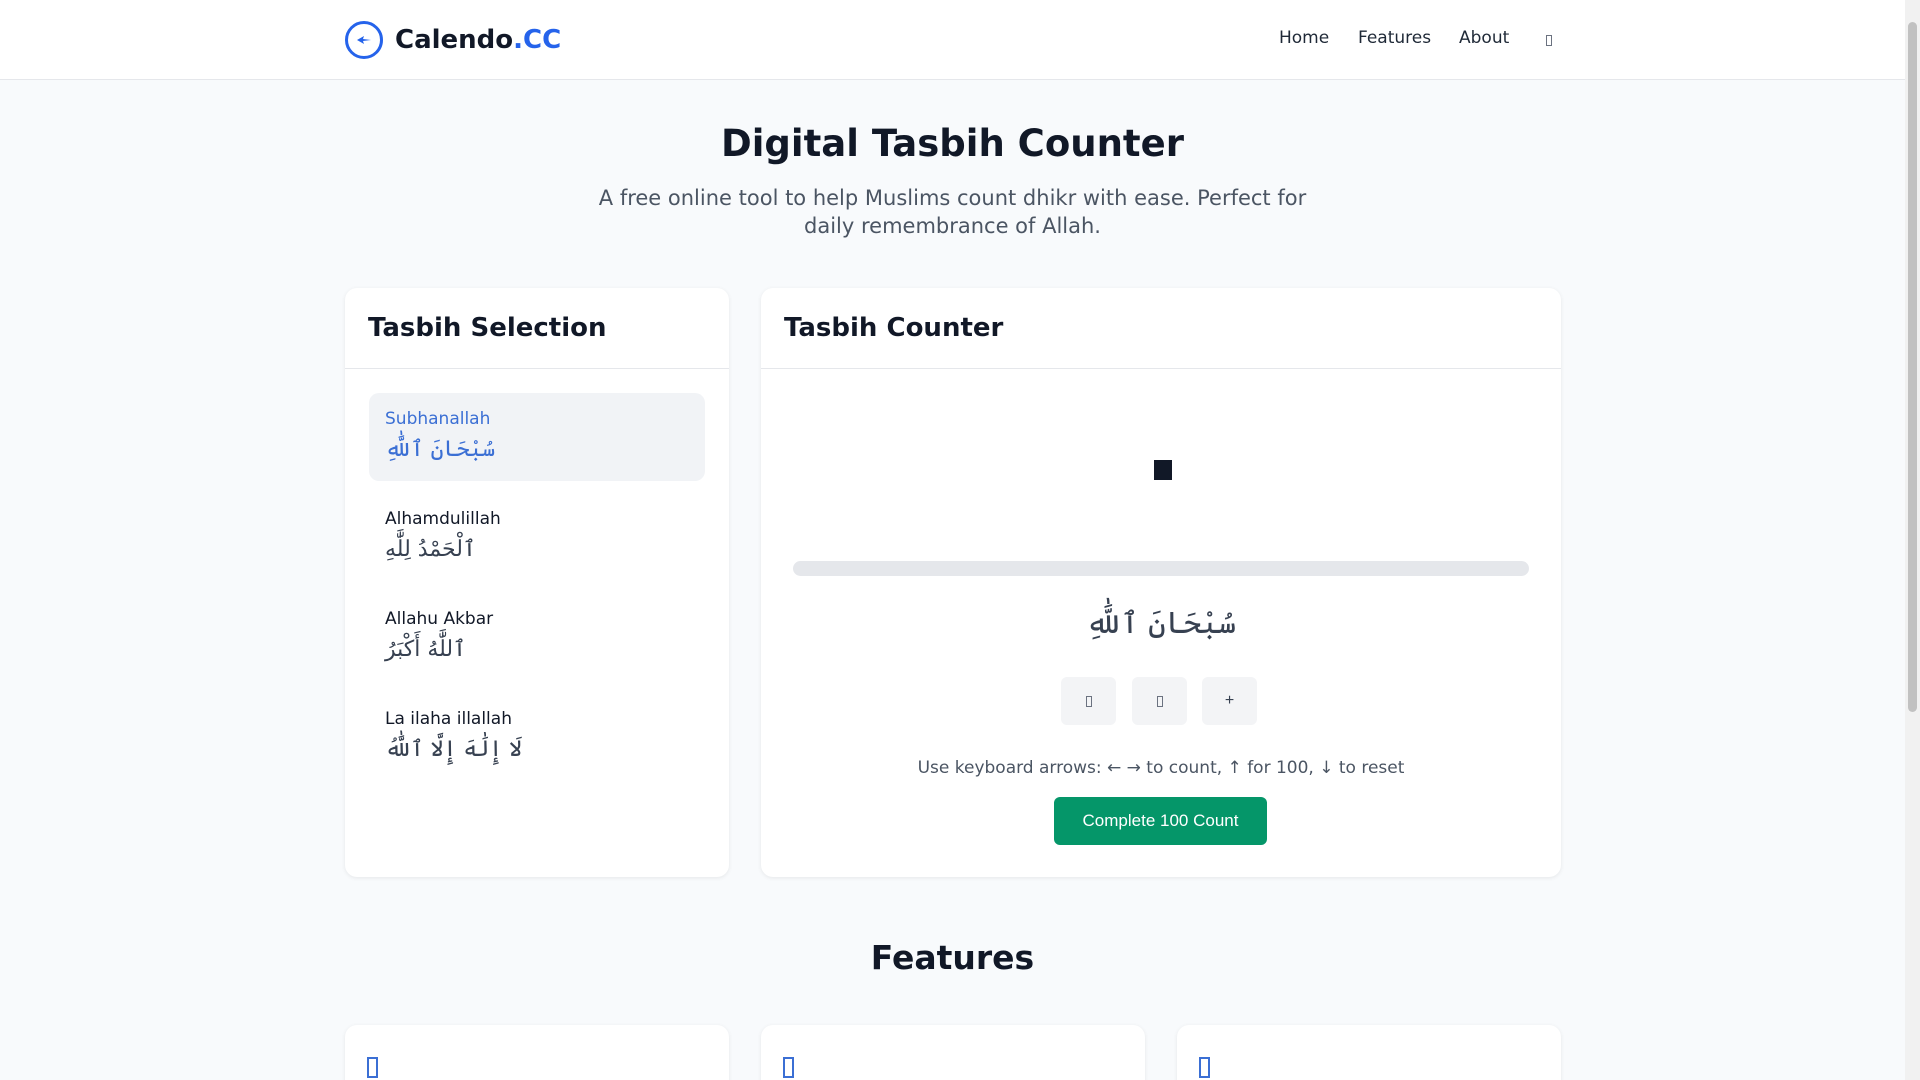  I want to click on tasbih-arabic: ٱلْحَمْدُ لِلَّٰهِ, so click(430, 549).